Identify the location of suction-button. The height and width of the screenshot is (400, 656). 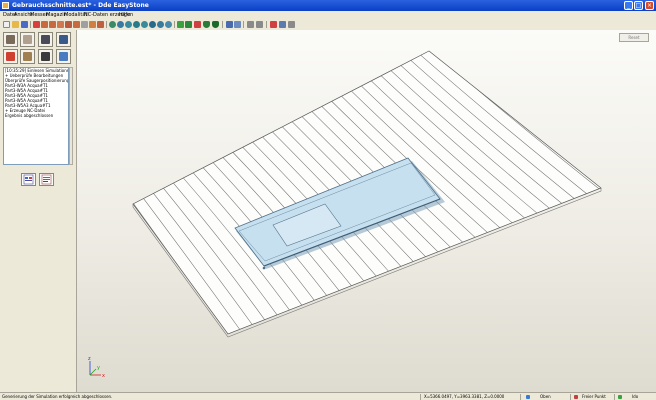
(45, 56).